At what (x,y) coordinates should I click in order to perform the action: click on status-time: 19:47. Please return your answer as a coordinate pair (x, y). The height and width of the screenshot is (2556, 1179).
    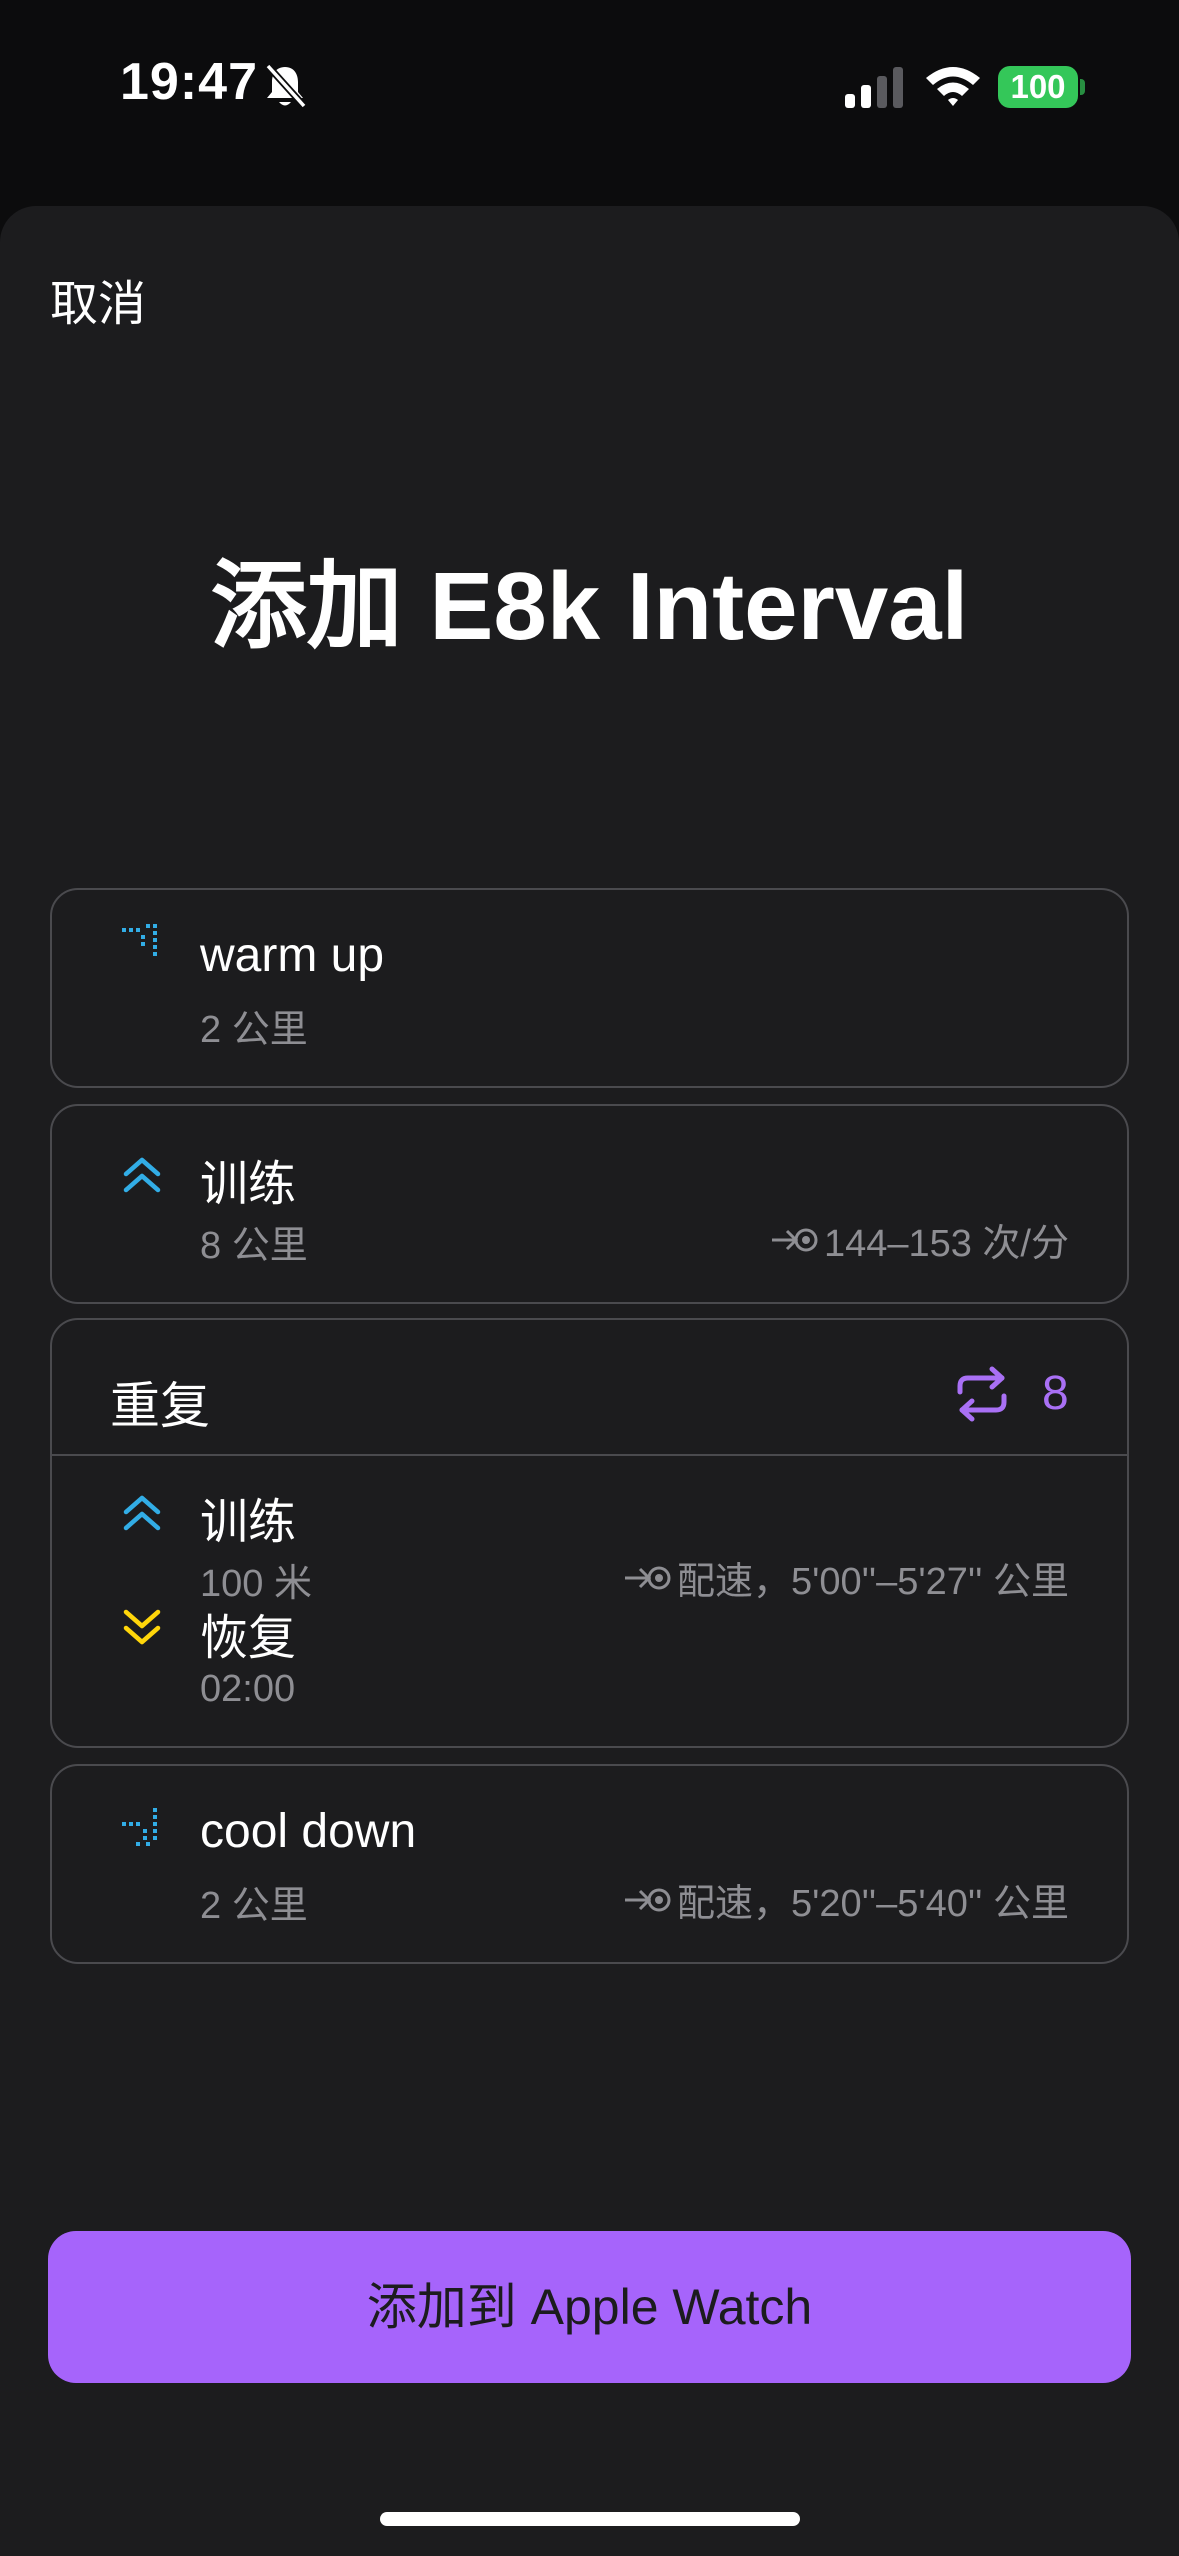
    Looking at the image, I should click on (189, 82).